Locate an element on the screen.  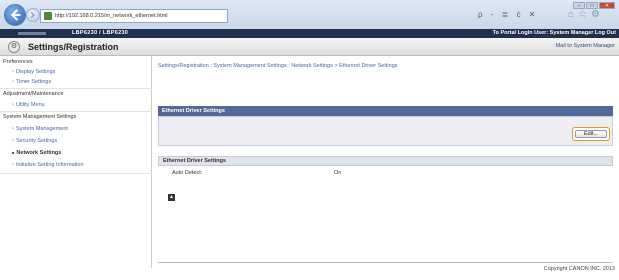
footer-divider is located at coordinates (385, 262).